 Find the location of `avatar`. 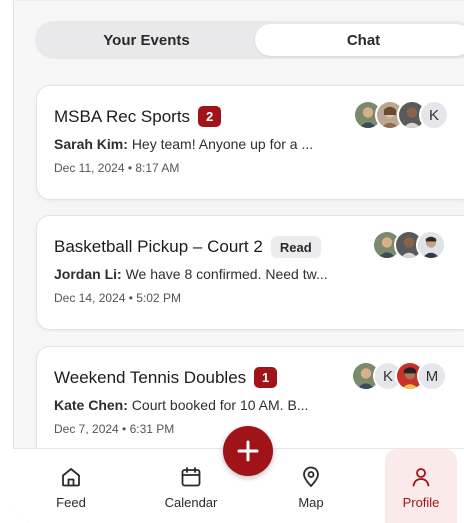

avatar is located at coordinates (431, 245).